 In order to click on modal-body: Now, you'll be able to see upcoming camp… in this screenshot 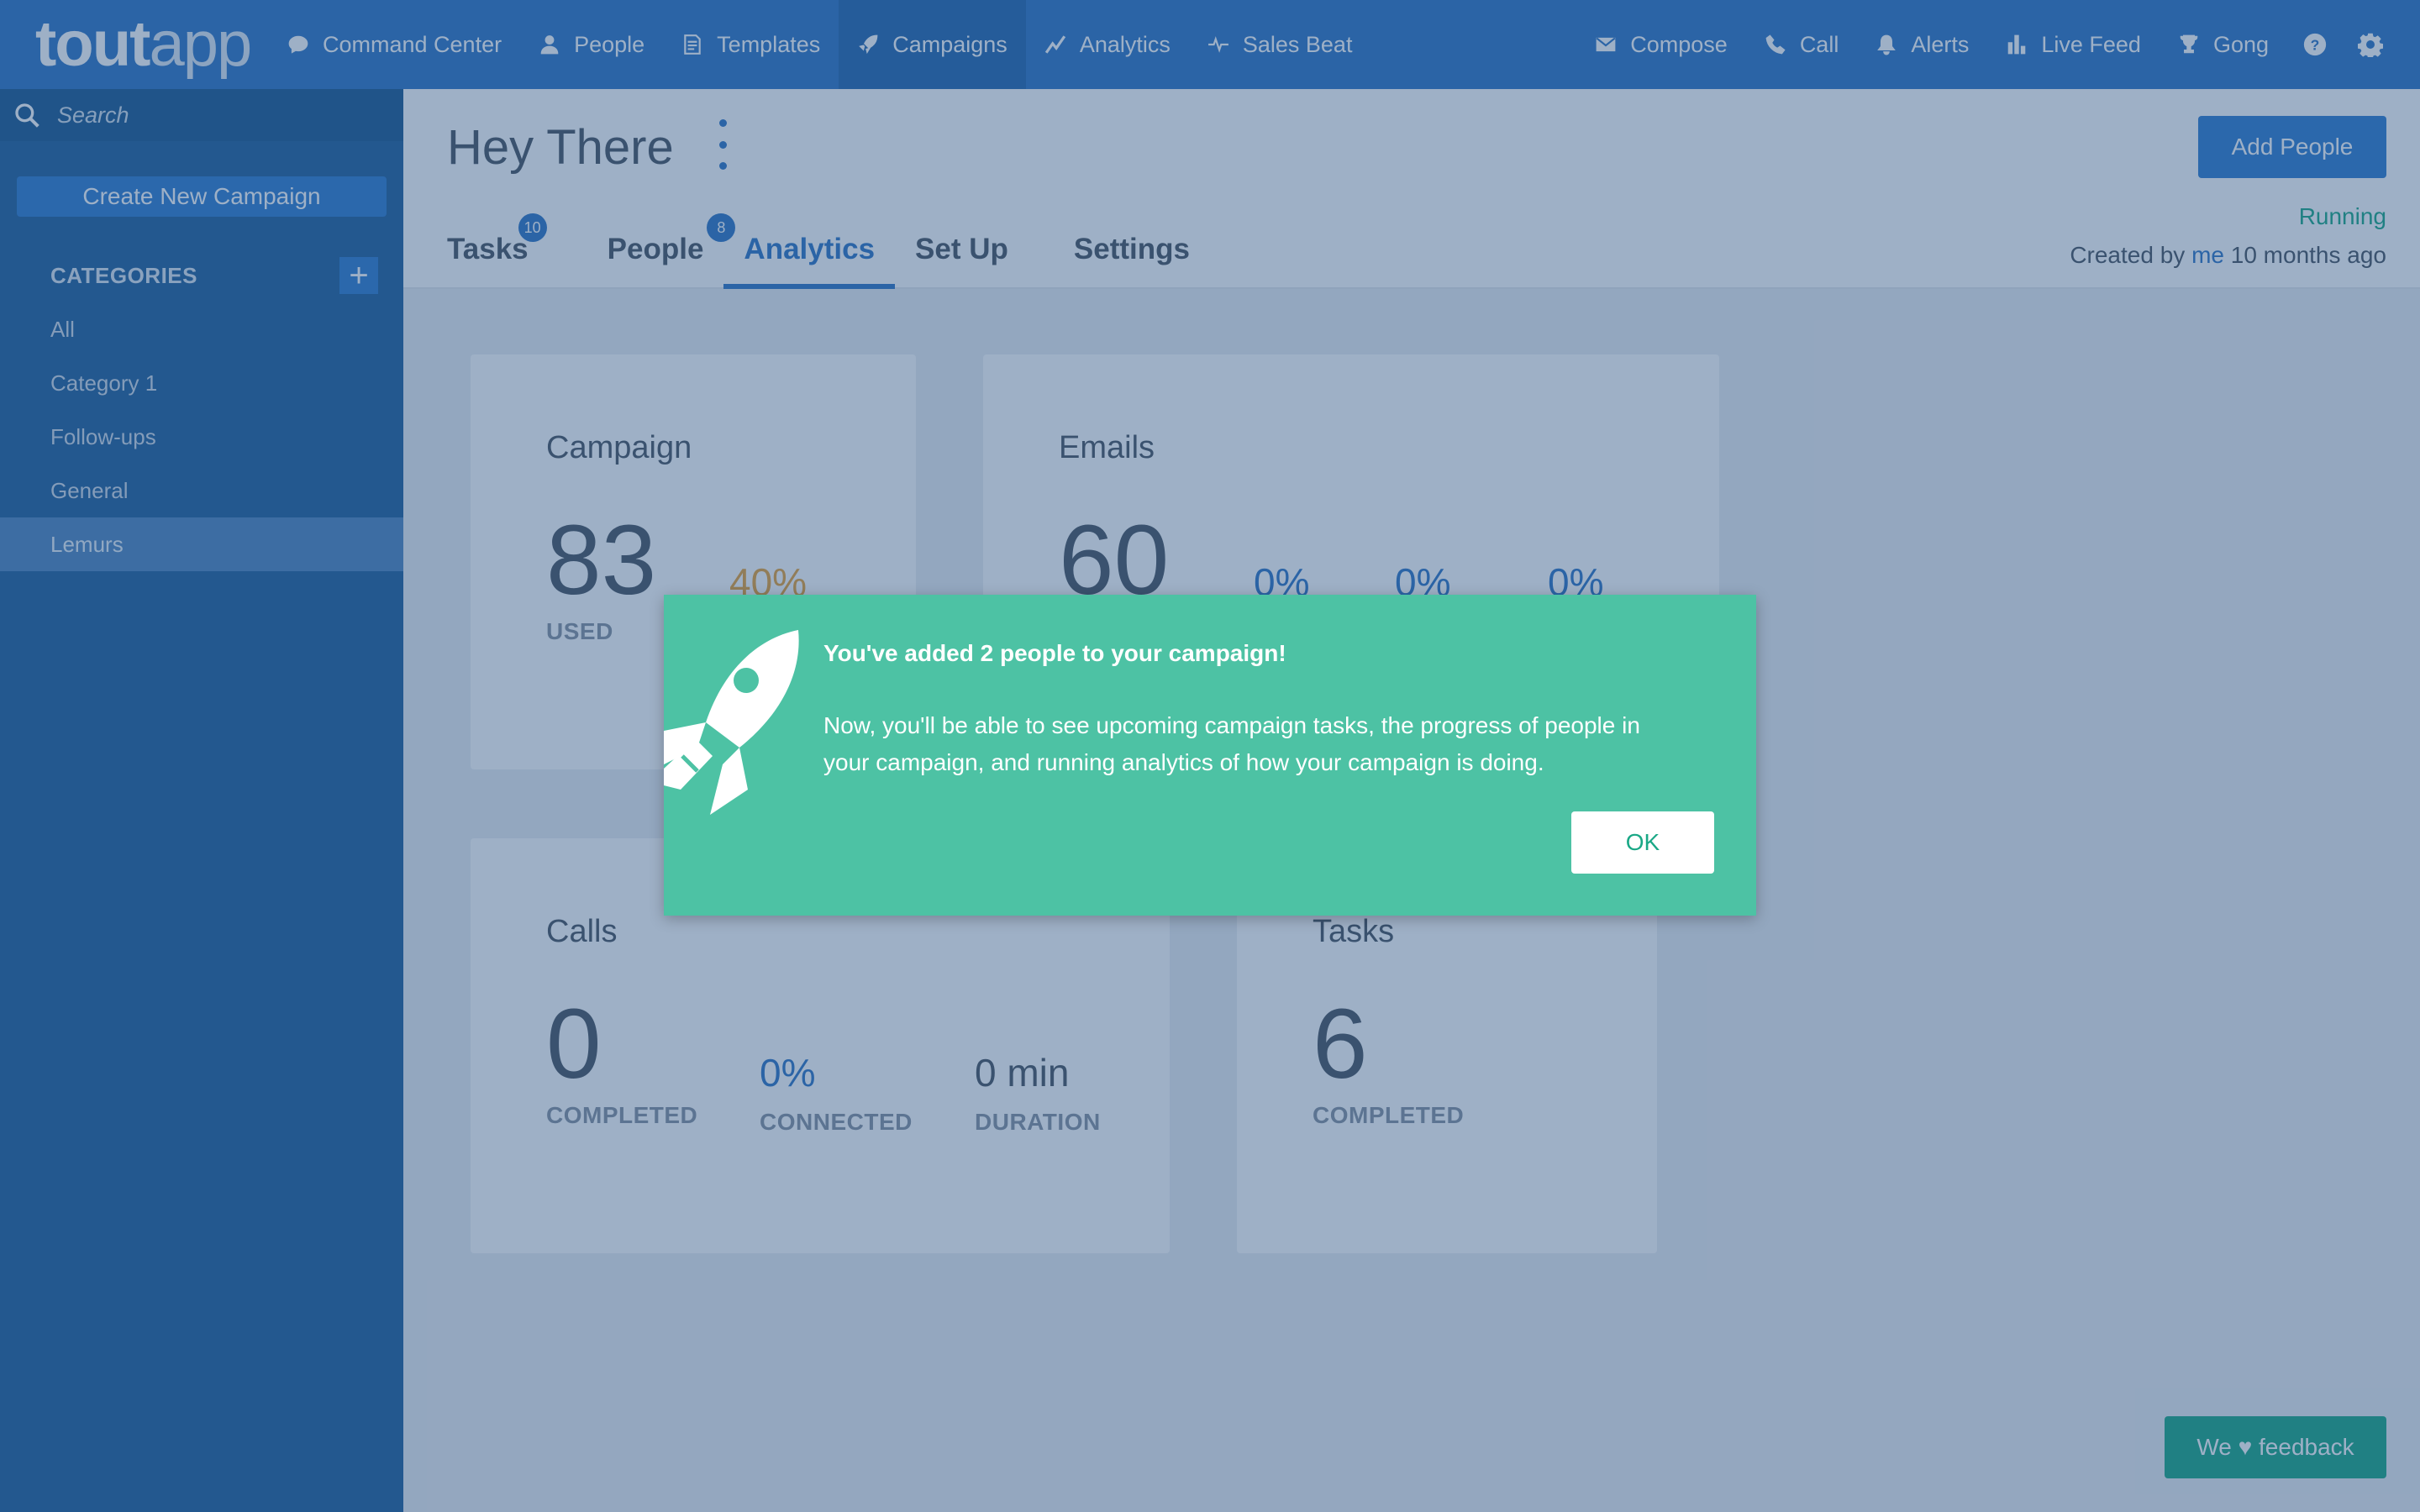, I will do `click(1231, 743)`.